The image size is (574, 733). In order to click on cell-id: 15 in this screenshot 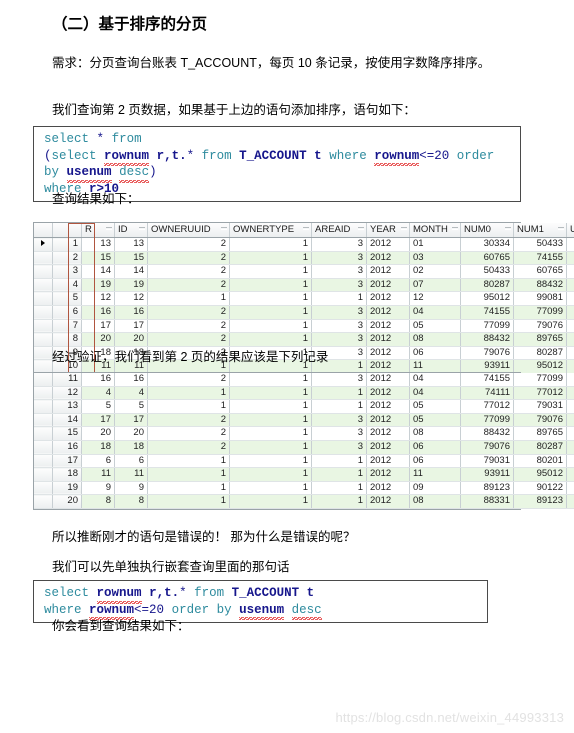, I will do `click(131, 258)`.